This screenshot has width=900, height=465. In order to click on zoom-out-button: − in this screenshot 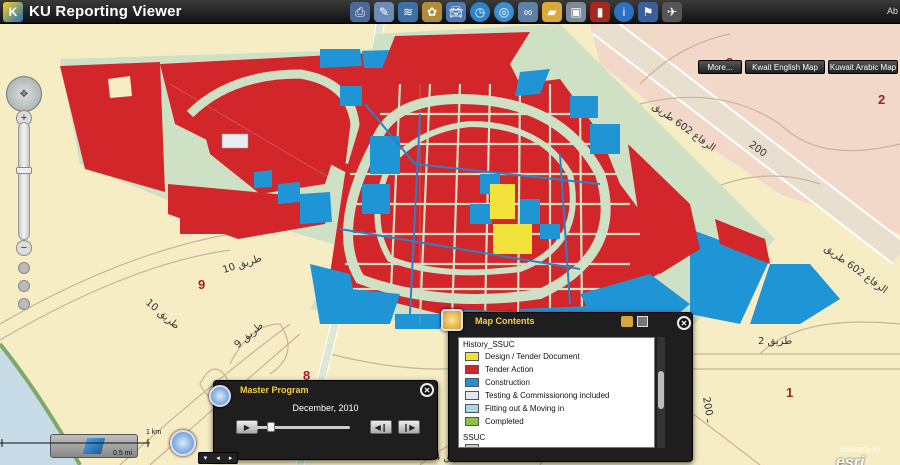, I will do `click(24, 248)`.